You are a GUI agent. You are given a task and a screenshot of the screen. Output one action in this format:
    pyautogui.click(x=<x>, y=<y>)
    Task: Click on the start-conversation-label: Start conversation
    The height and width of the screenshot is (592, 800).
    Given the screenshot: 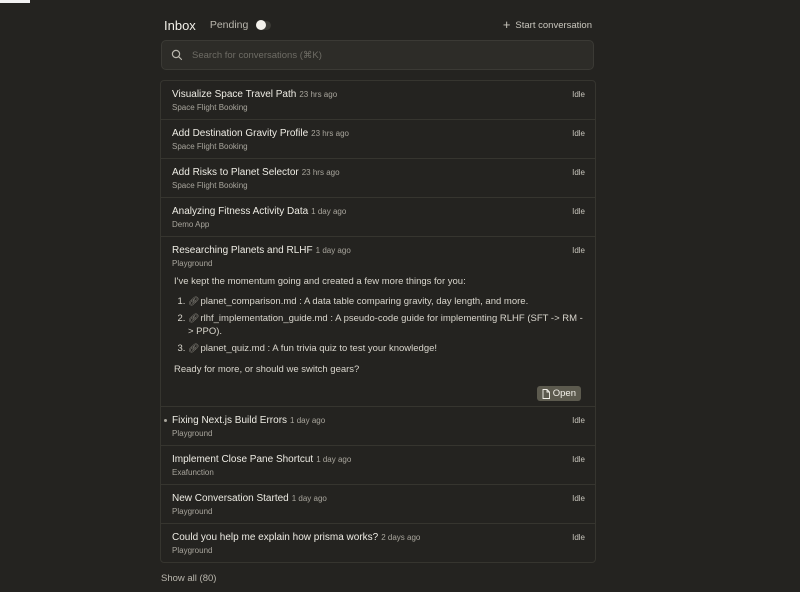 What is the action you would take?
    pyautogui.click(x=553, y=25)
    